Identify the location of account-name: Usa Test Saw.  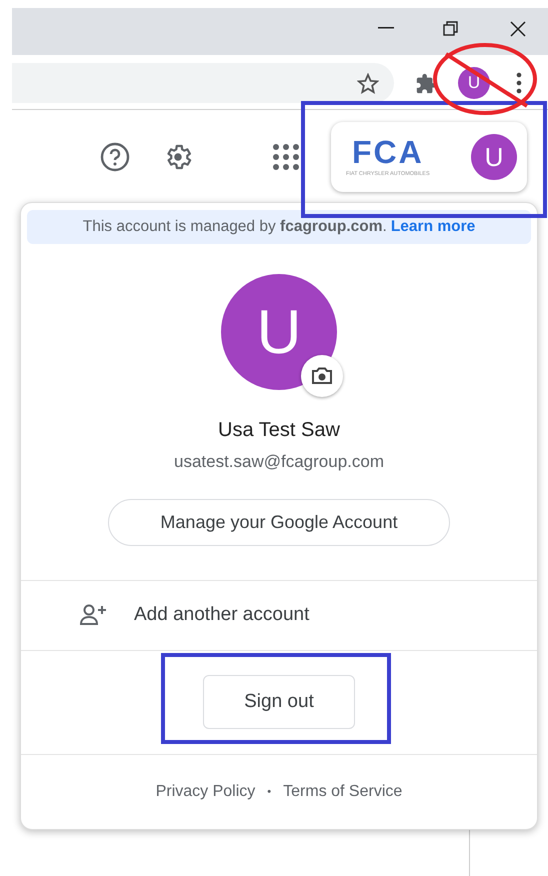
(279, 430).